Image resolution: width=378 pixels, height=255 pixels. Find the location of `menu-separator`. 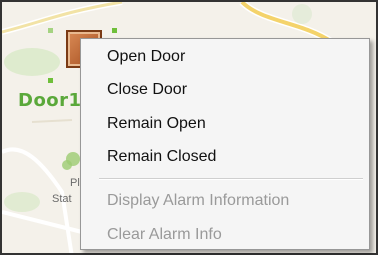

menu-separator is located at coordinates (231, 179).